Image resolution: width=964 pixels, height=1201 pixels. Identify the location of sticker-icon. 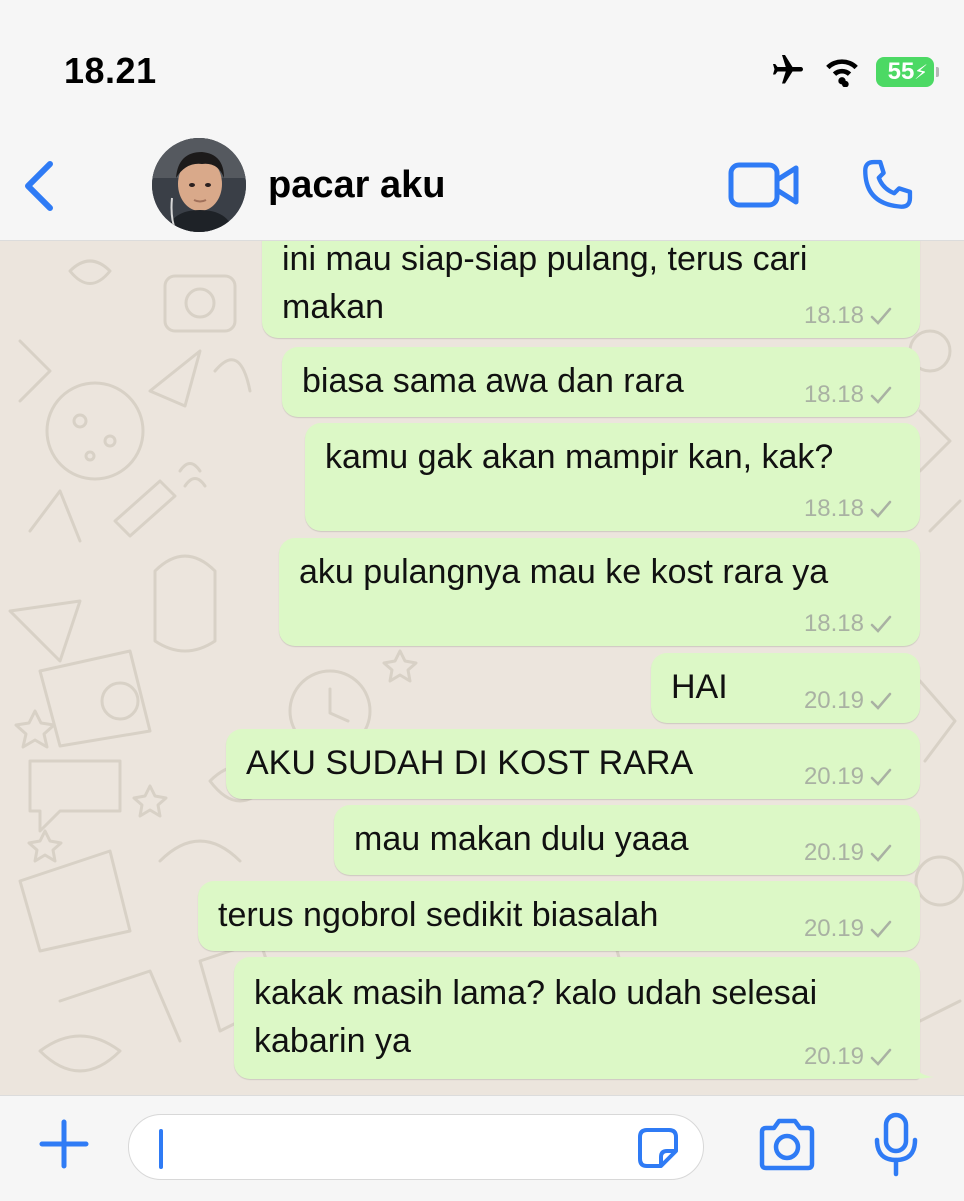
(658, 1148).